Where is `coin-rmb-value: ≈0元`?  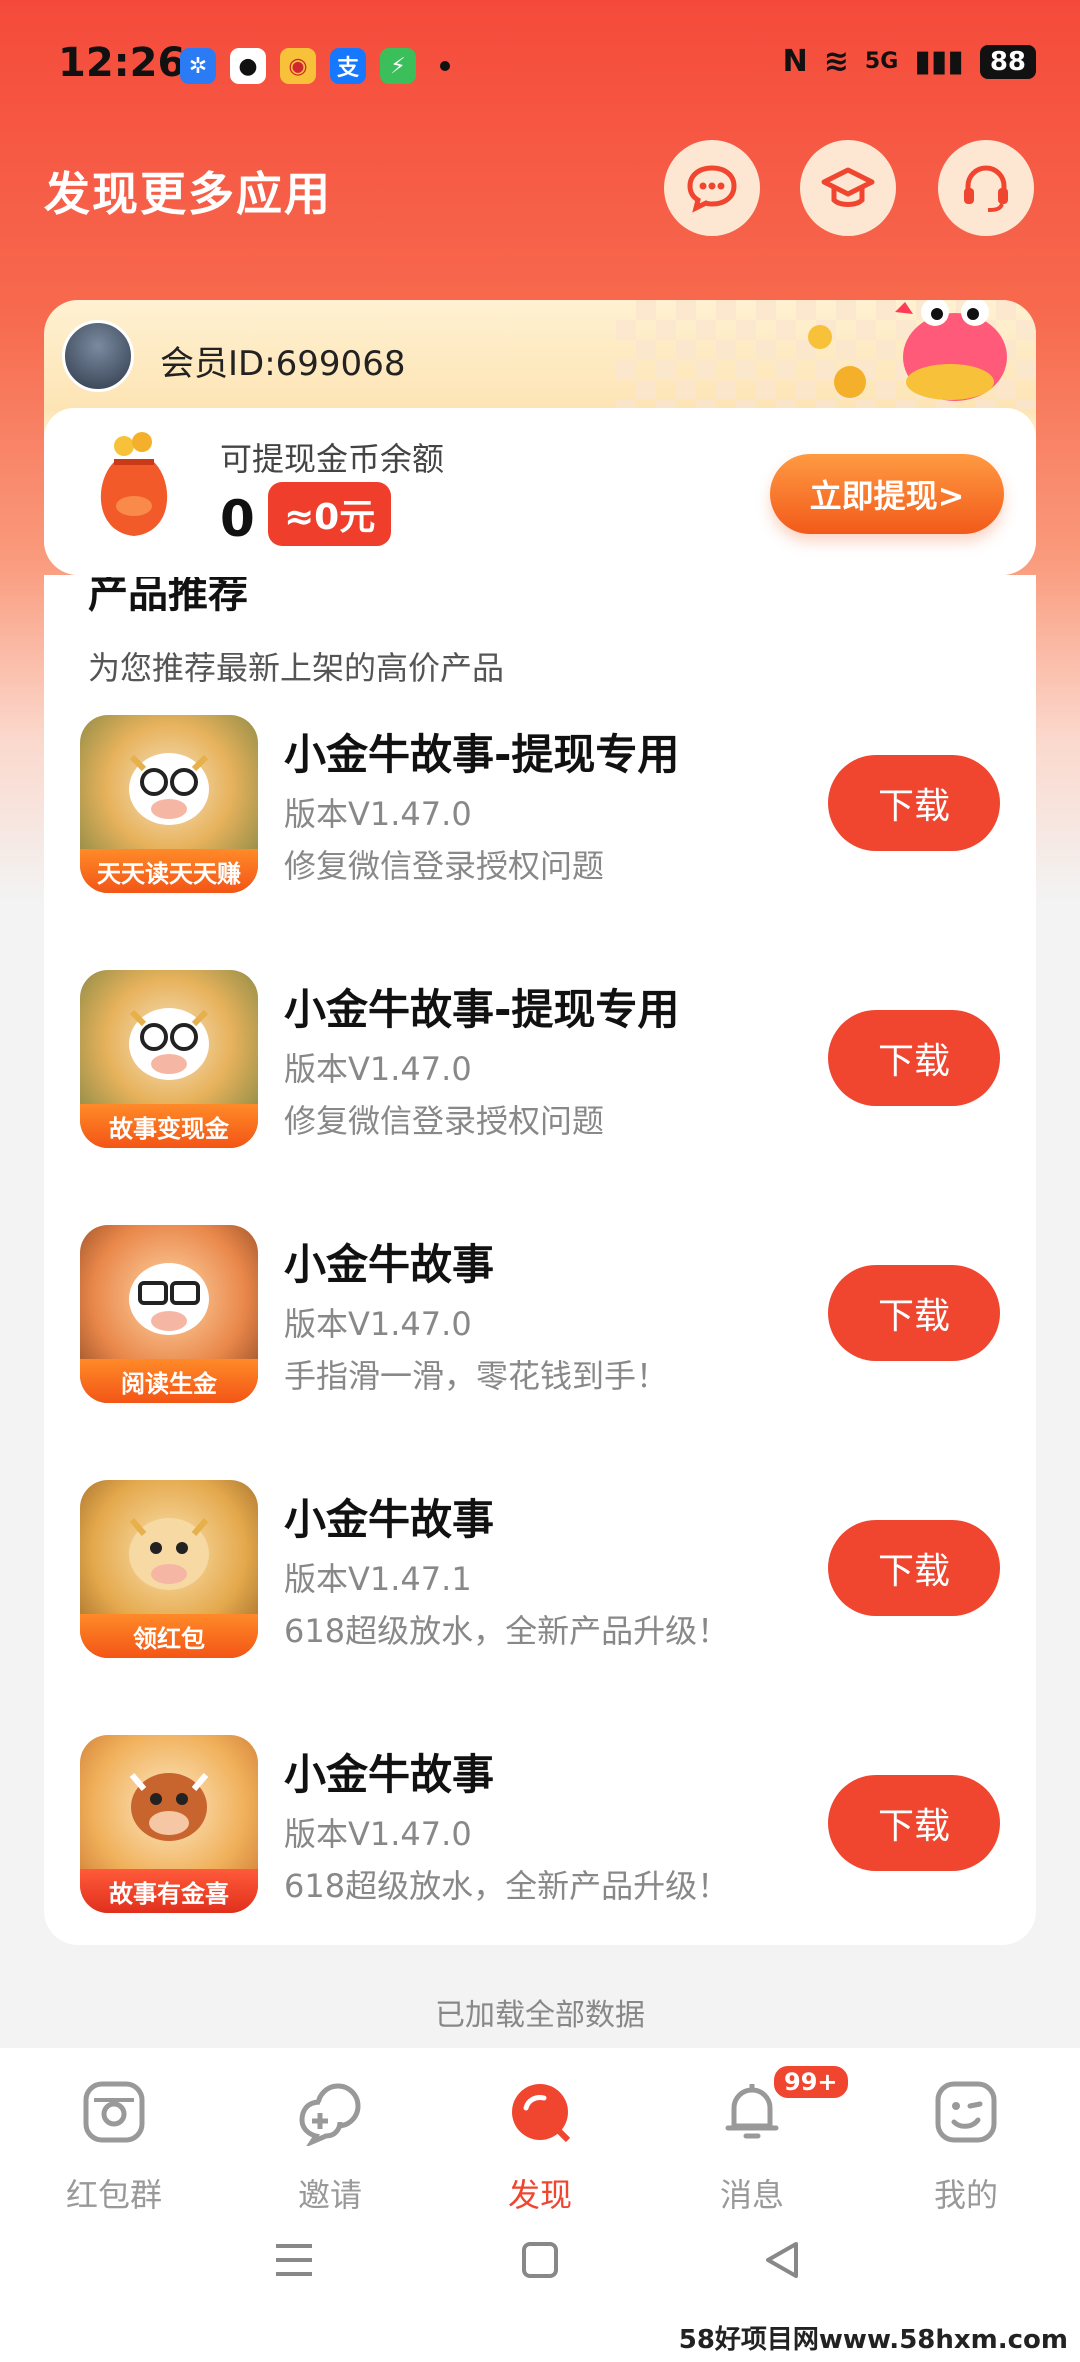
coin-rmb-value: ≈0元 is located at coordinates (330, 514).